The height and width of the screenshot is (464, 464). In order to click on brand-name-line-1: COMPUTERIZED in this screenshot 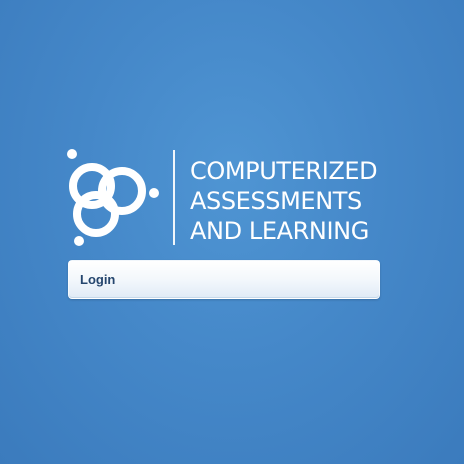, I will do `click(284, 171)`.